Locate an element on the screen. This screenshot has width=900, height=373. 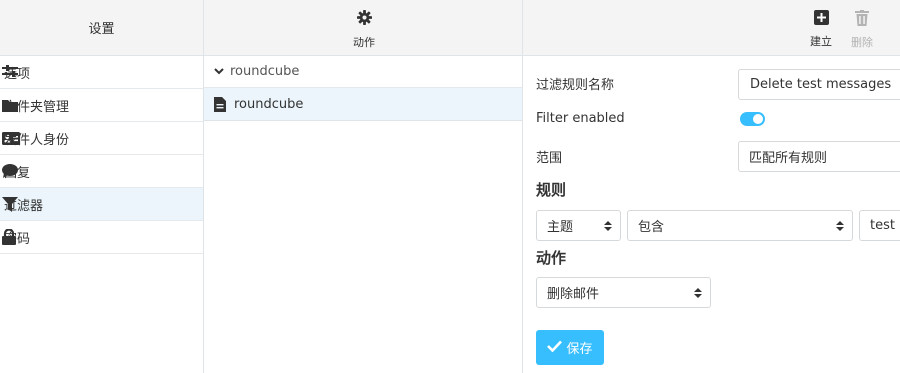
sidebar-item-preferences: 选项 is located at coordinates (101, 72).